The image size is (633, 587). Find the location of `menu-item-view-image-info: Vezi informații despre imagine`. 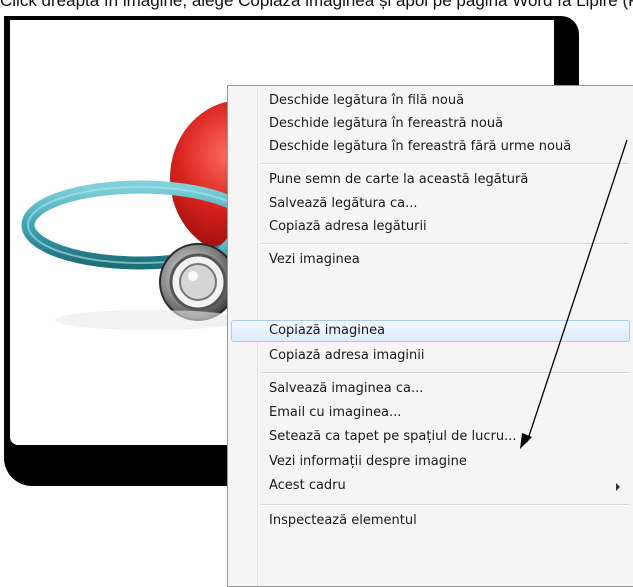

menu-item-view-image-info: Vezi informații despre imagine is located at coordinates (368, 462).